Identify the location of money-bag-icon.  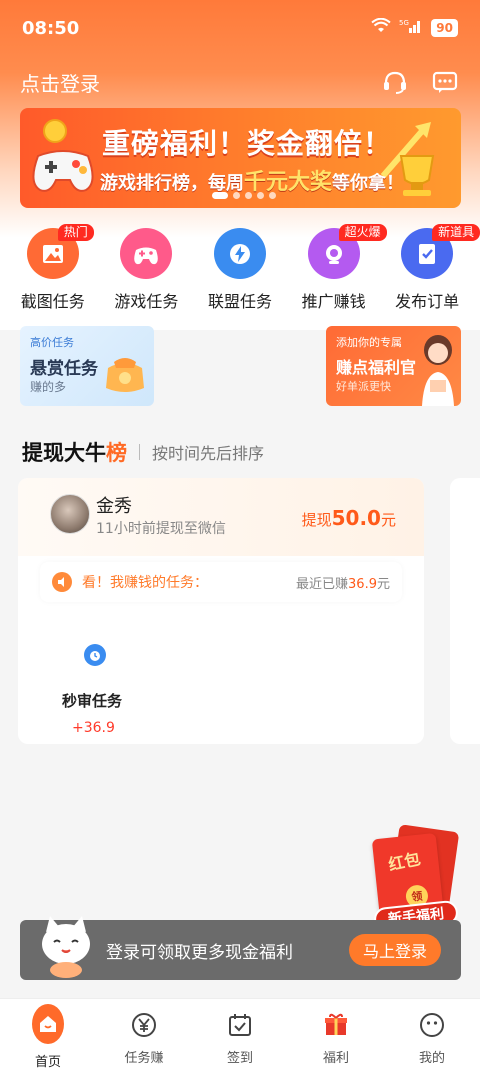
(125, 375).